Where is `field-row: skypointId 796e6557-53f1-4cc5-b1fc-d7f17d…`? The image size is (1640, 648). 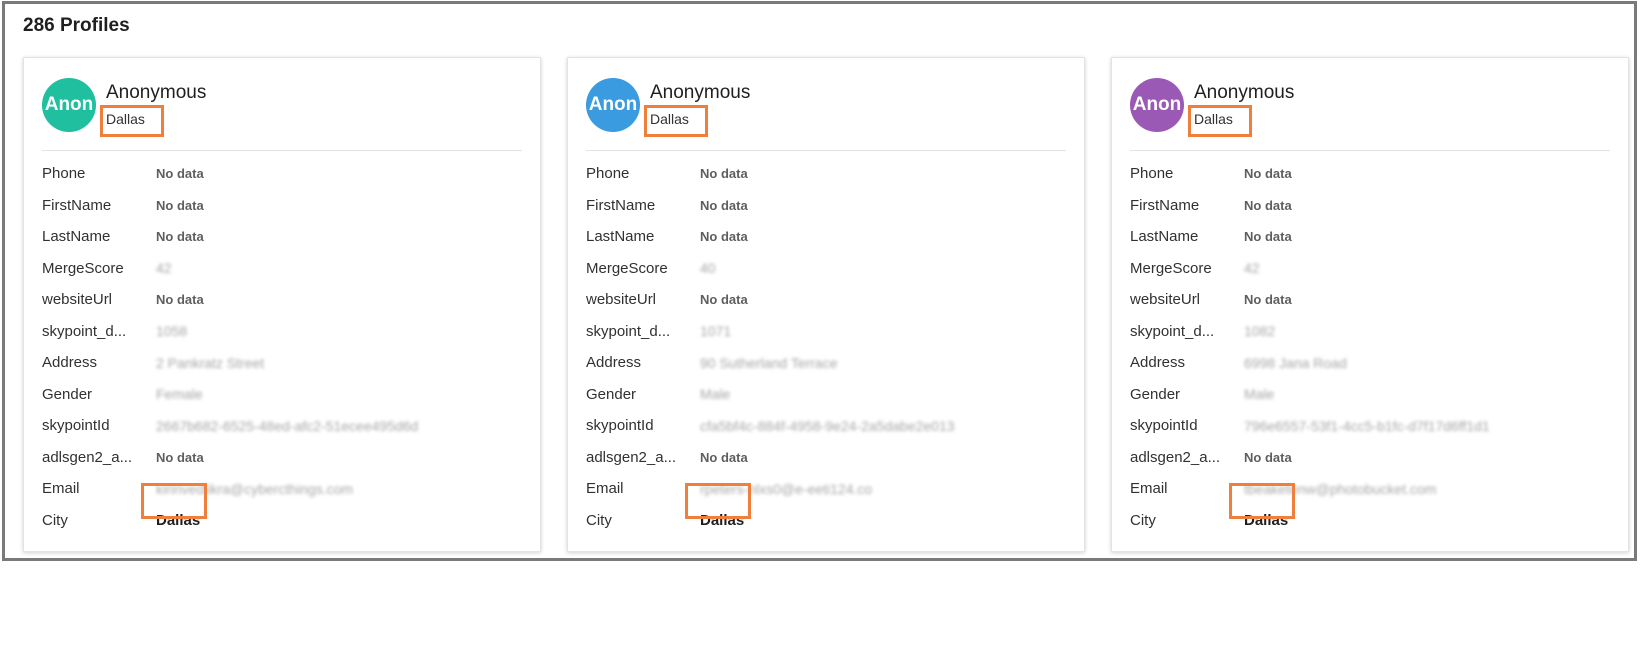
field-row: skypointId 796e6557-53f1-4cc5-b1fc-d7f17d… is located at coordinates (1370, 426).